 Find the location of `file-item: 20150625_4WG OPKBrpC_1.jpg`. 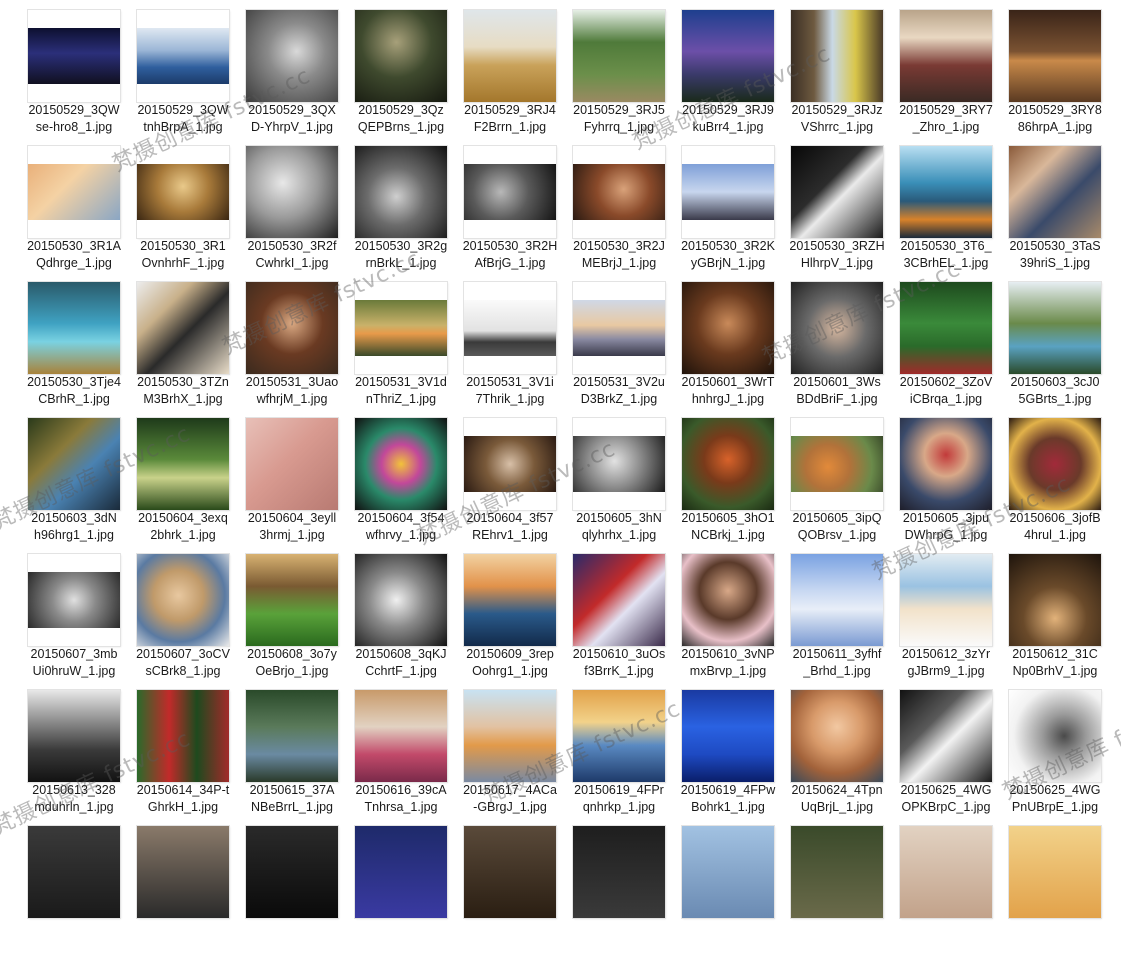

file-item: 20150625_4WG OPKBrpC_1.jpg is located at coordinates (946, 752).